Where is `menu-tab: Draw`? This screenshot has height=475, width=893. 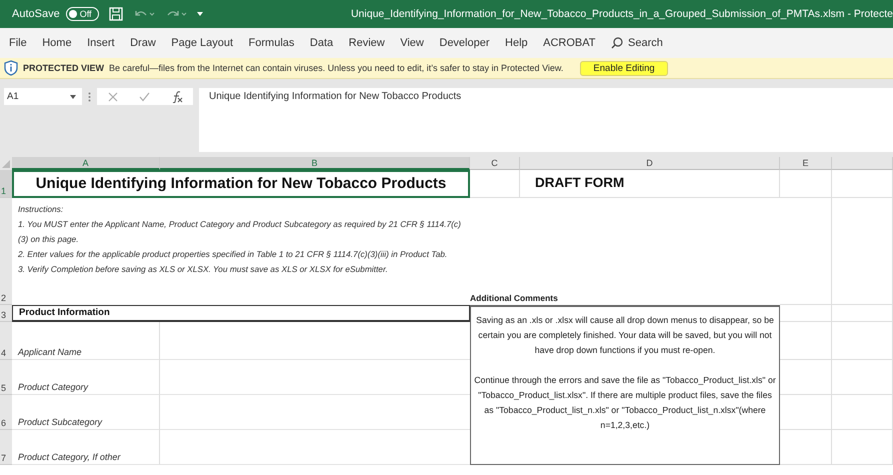 menu-tab: Draw is located at coordinates (143, 43).